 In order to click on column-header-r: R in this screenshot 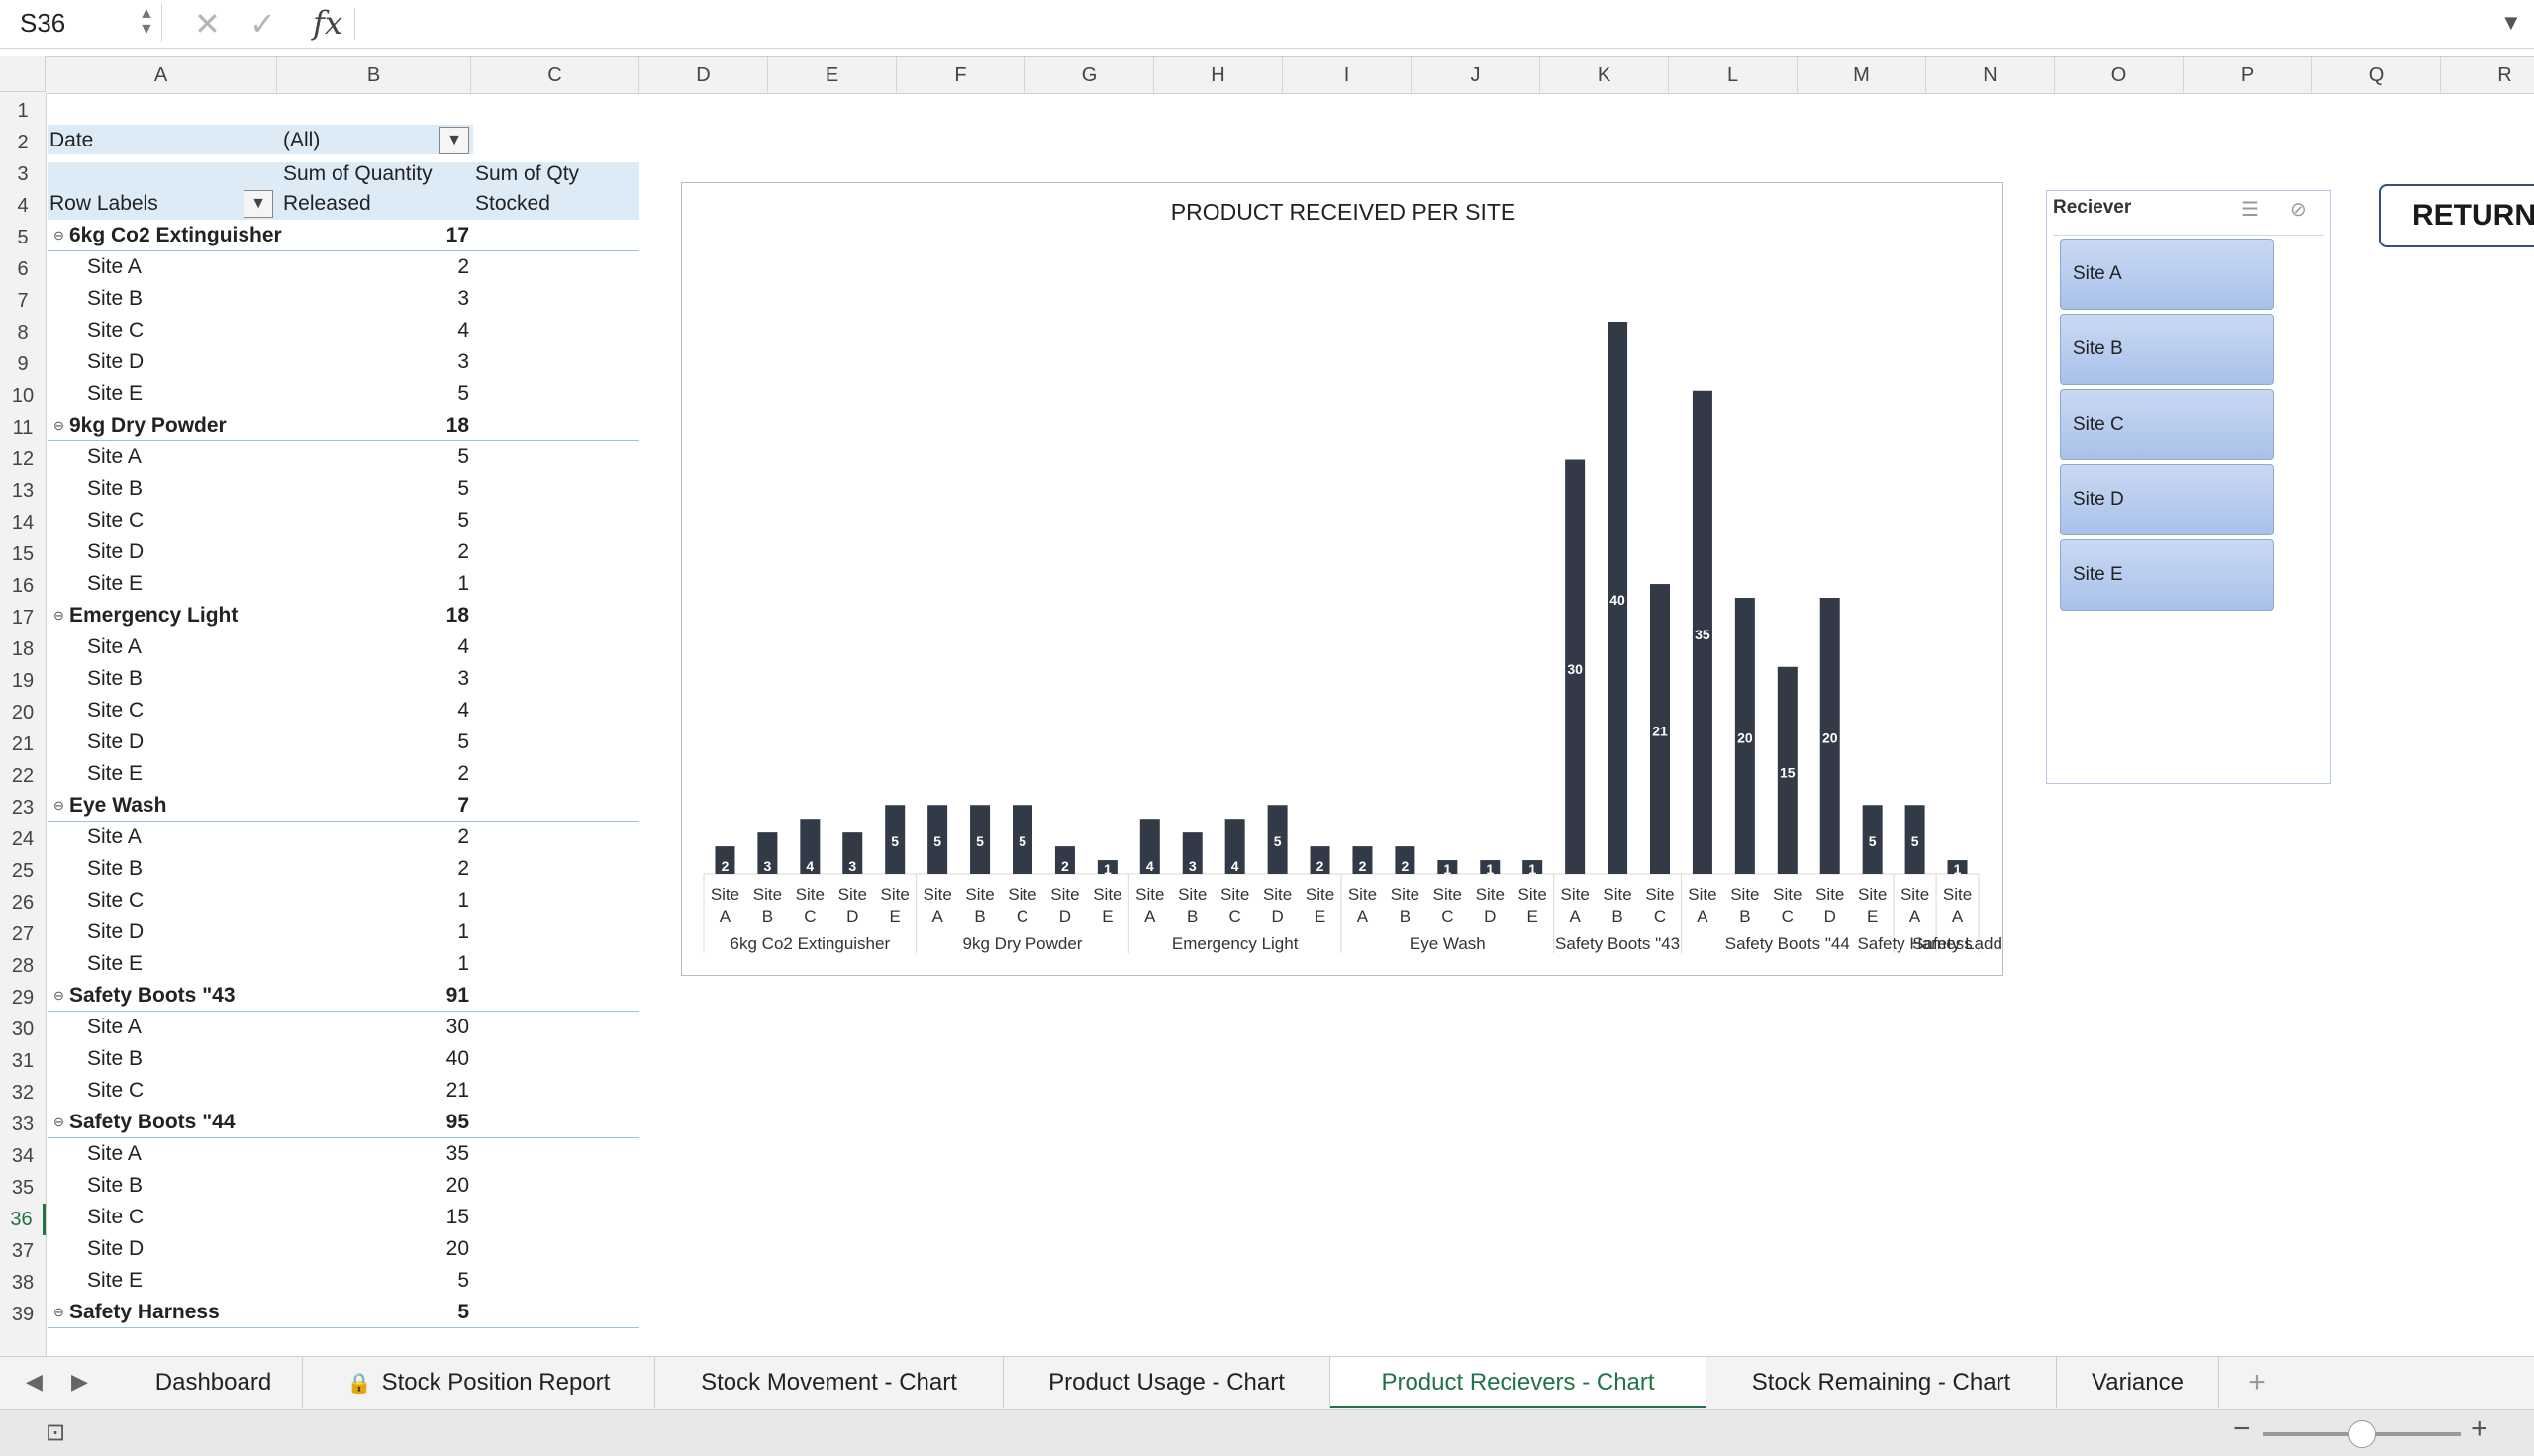, I will do `click(2488, 75)`.